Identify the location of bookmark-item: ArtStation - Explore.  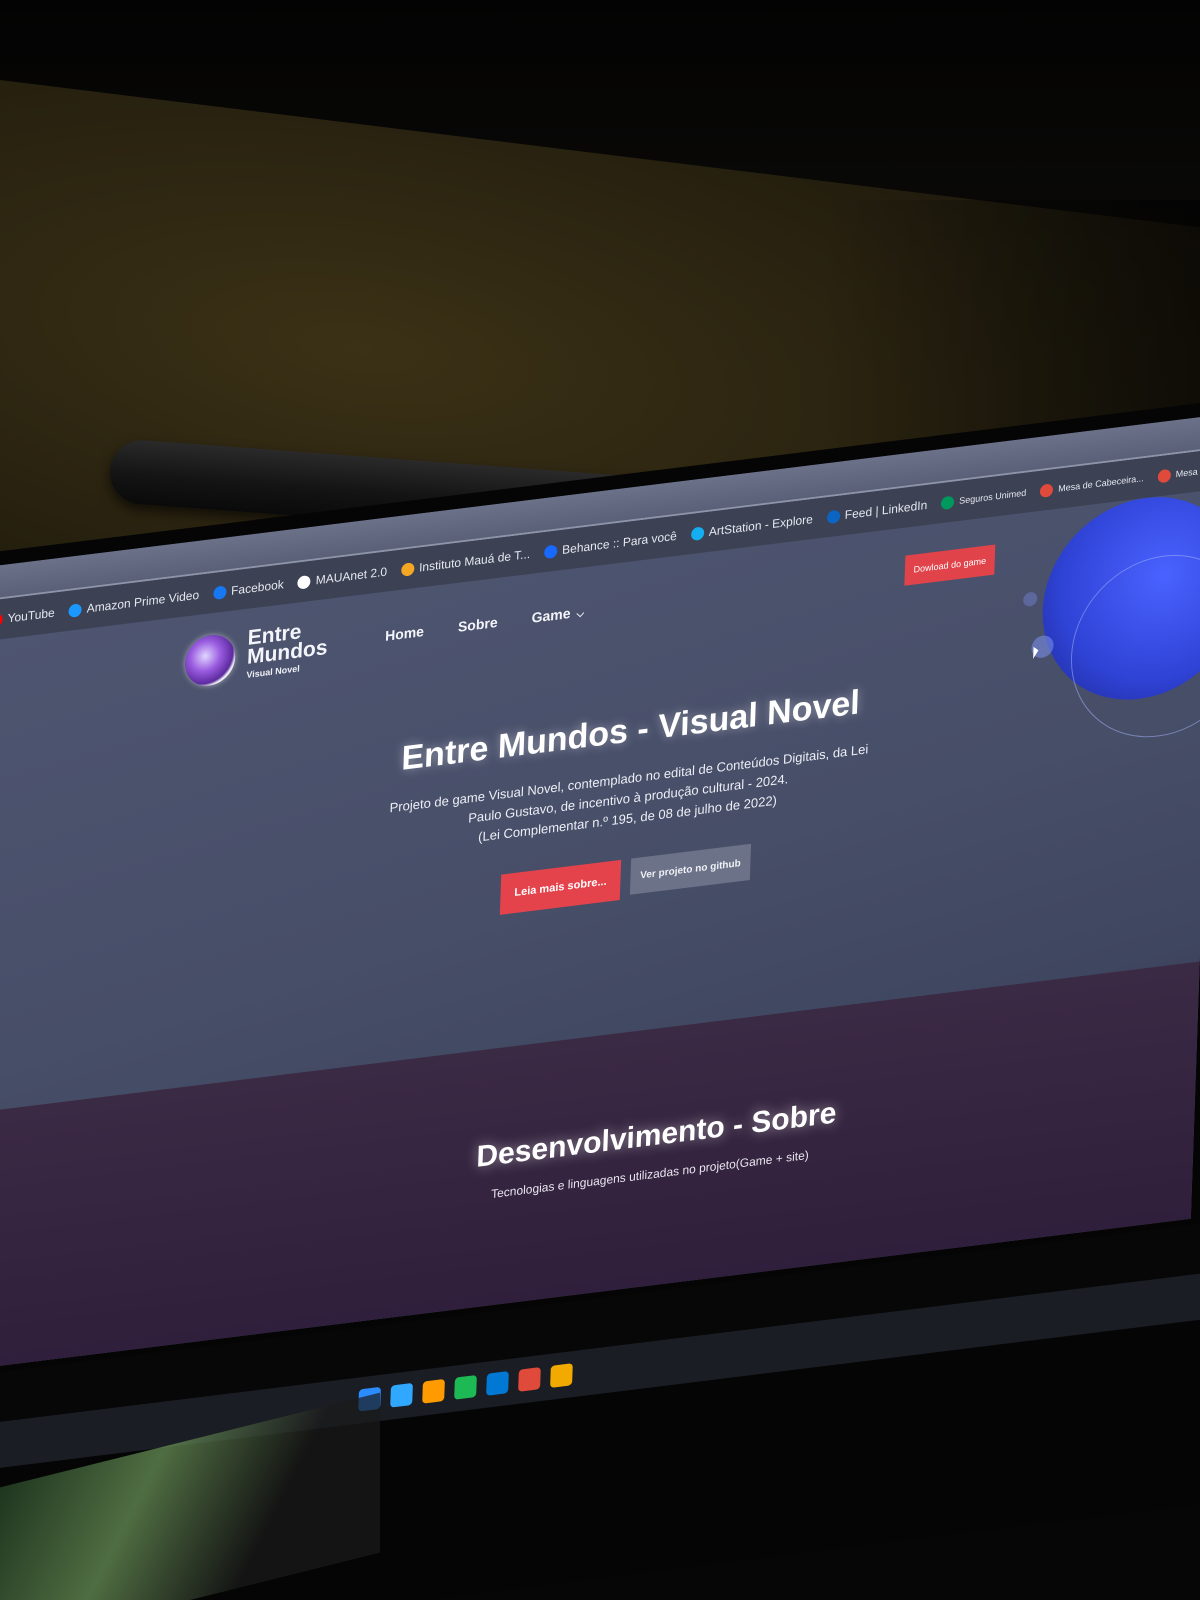
(752, 526).